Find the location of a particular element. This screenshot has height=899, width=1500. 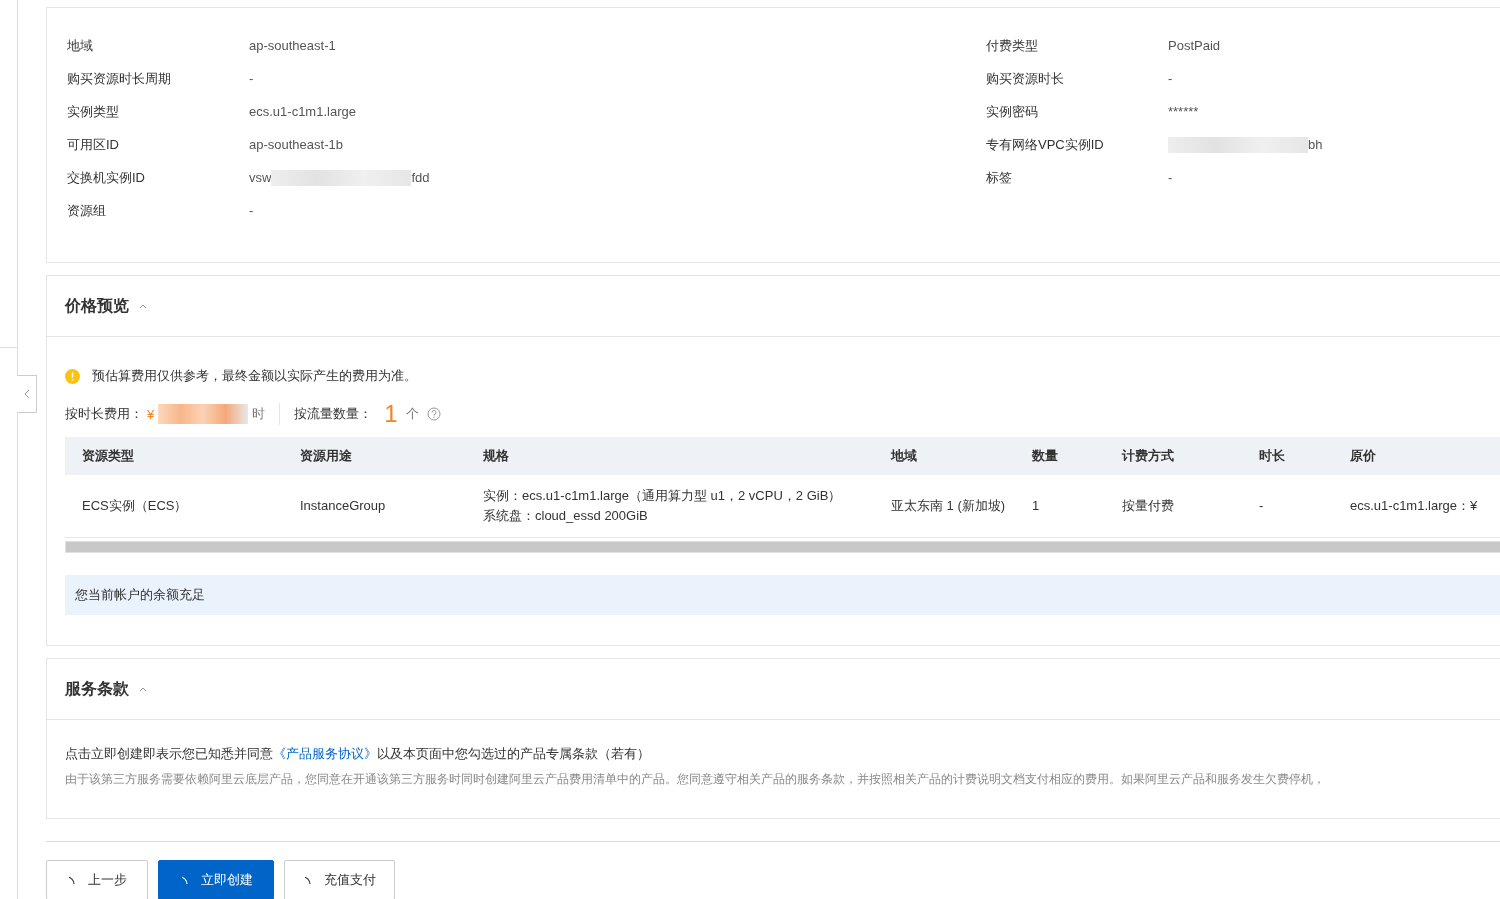

field-label: 实例类型 is located at coordinates (93, 111).